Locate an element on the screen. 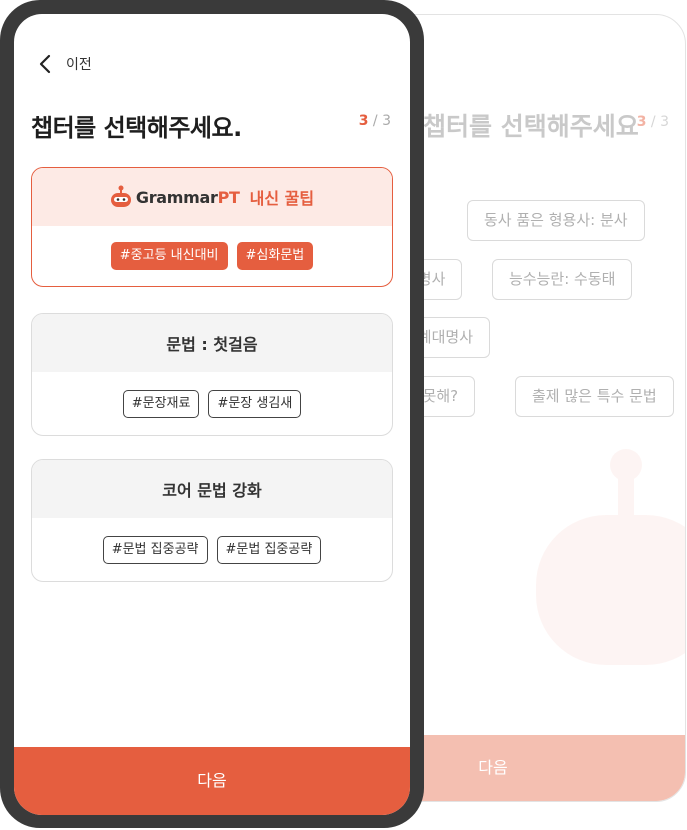  chapter-card-title: 문법 : 첫걸음 is located at coordinates (212, 343).